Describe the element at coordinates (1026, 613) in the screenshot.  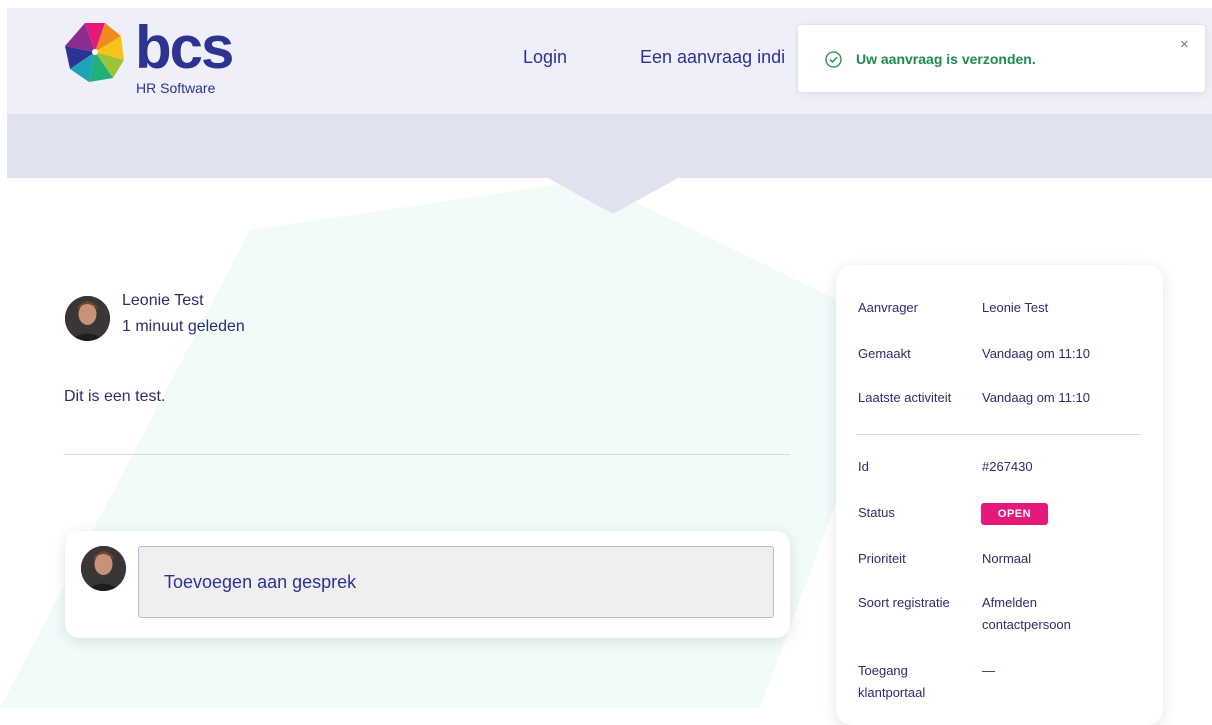
I see `detail-value-registration-type: Afmelden contactpersoon` at that location.